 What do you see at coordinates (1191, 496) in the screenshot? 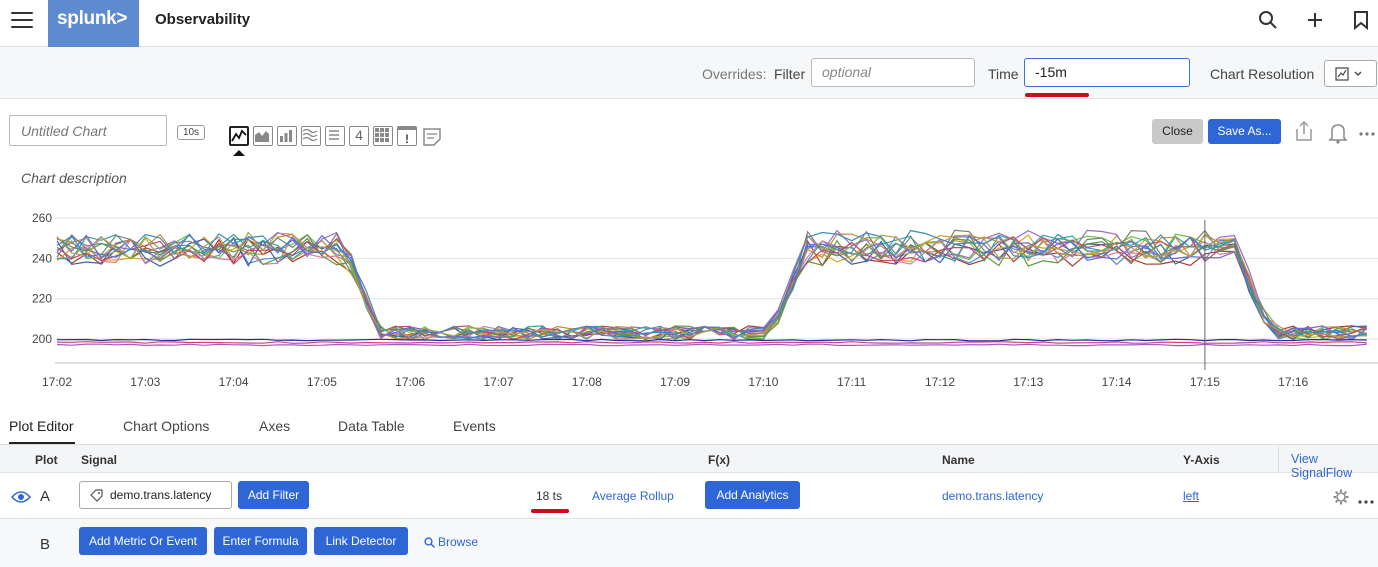
I see `y-axis-left-link: left` at bounding box center [1191, 496].